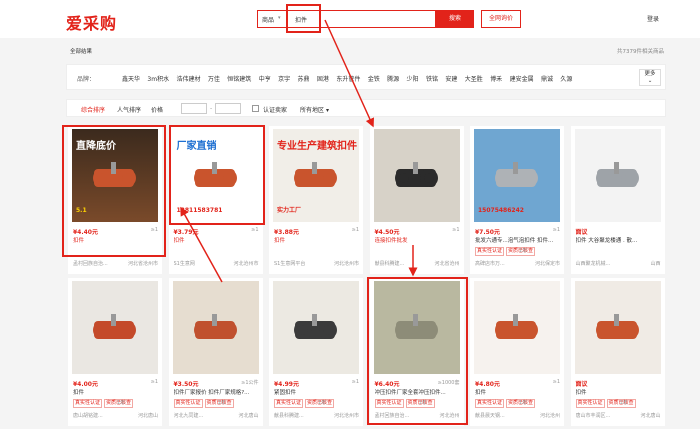 The image size is (700, 429). Describe the element at coordinates (286, 232) in the screenshot. I see `product-price: ¥3.88元` at that location.